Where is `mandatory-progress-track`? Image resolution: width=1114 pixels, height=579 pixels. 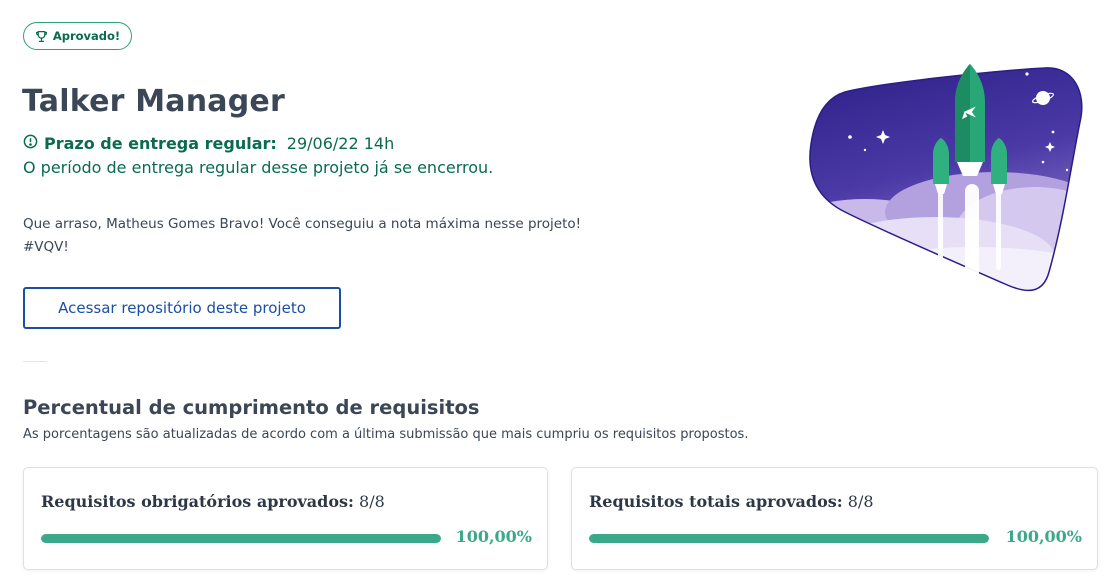
mandatory-progress-track is located at coordinates (241, 538).